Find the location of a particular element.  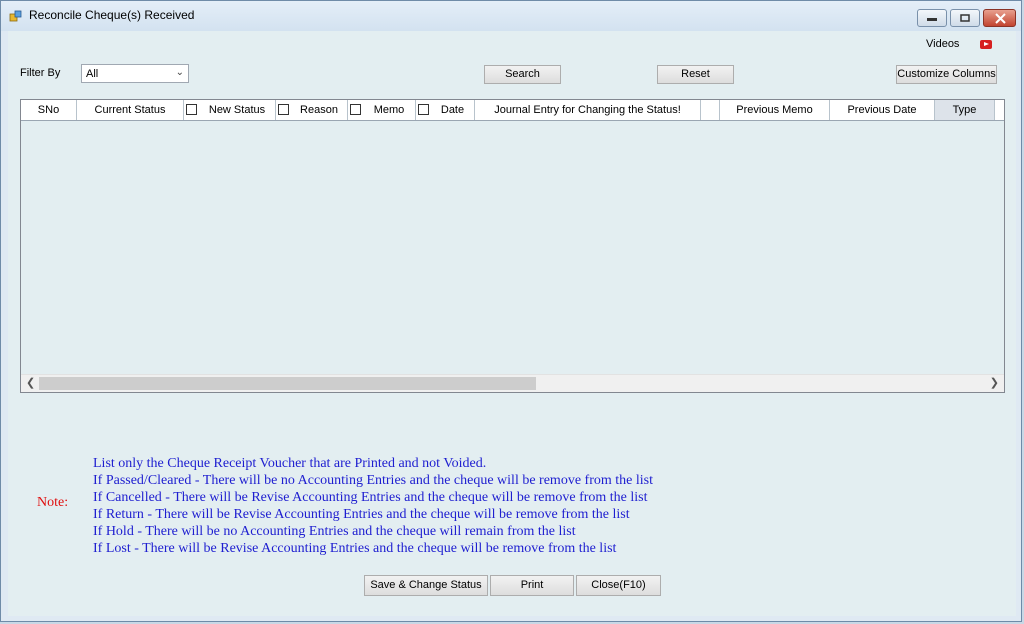

col-reason: Reason is located at coordinates (319, 110).